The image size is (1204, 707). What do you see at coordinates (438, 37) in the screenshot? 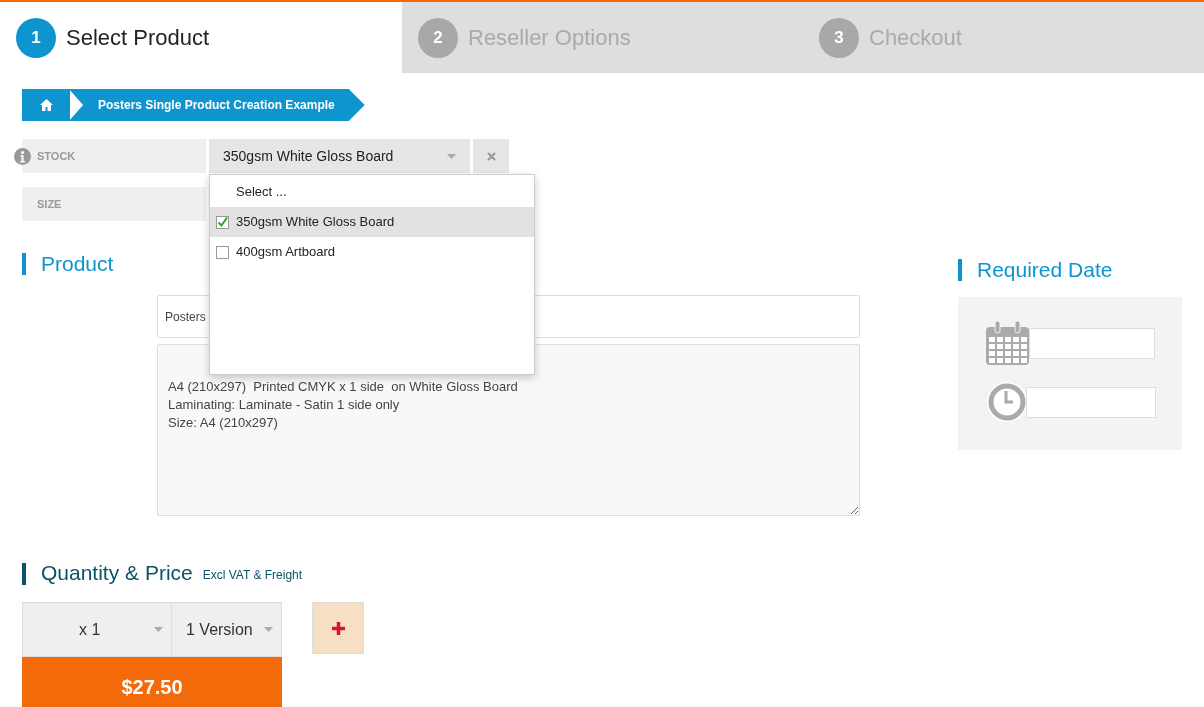
I see `step-number: 2` at bounding box center [438, 37].